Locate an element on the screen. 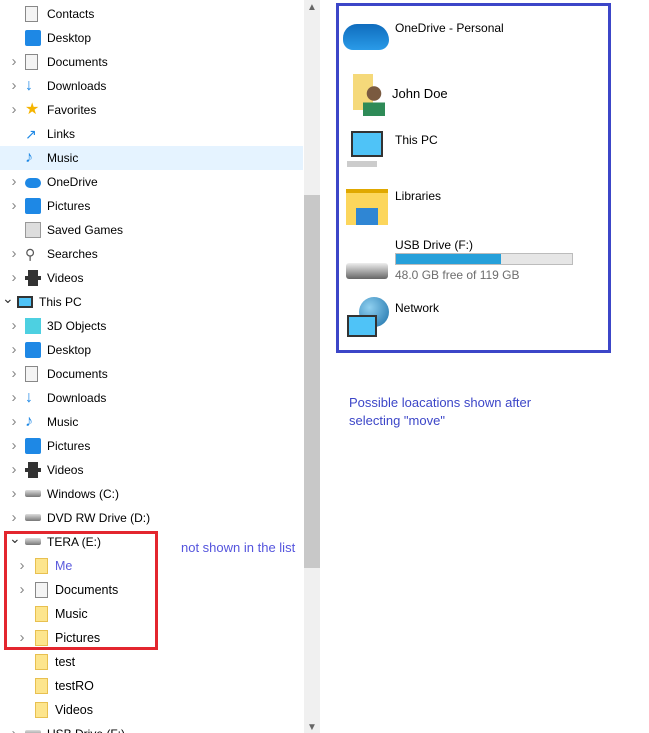 This screenshot has width=649, height=733. tree-item: ↗ Links is located at coordinates (151, 134).